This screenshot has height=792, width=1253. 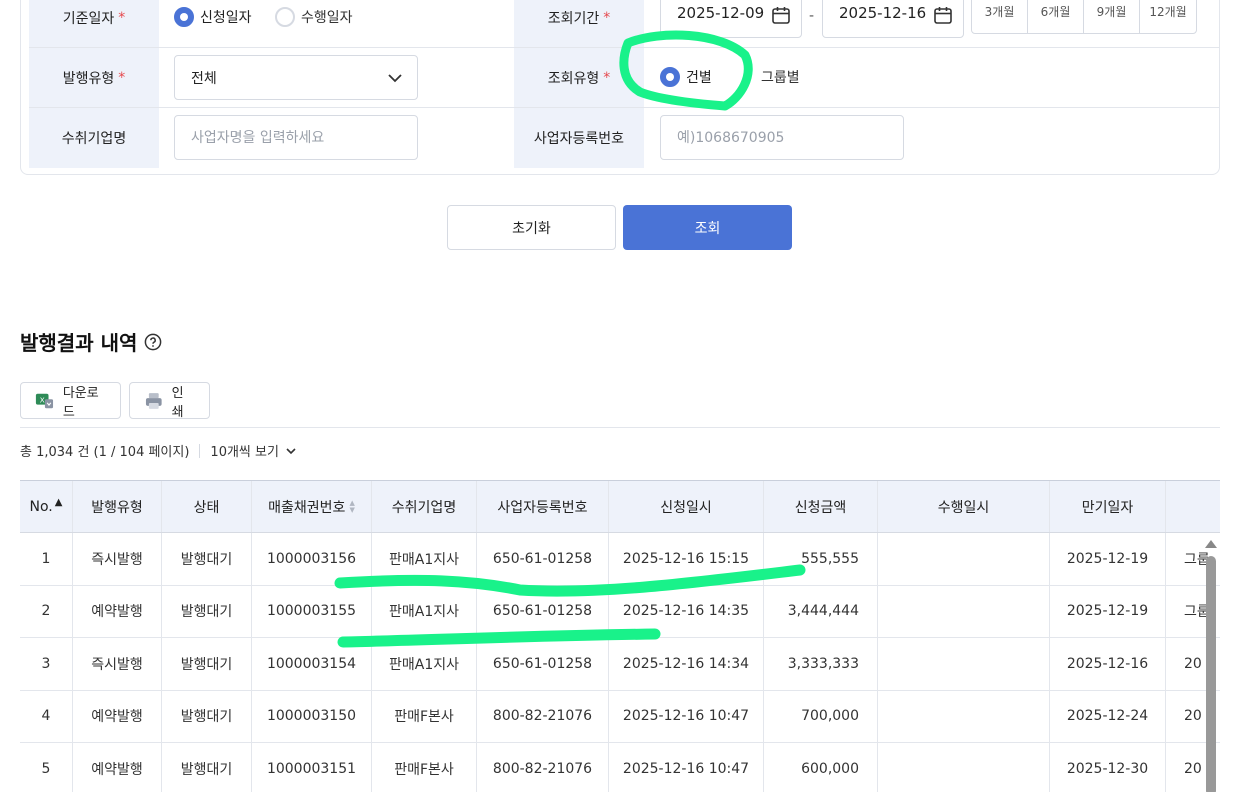 I want to click on radio-per-item: 건별, so click(x=686, y=77).